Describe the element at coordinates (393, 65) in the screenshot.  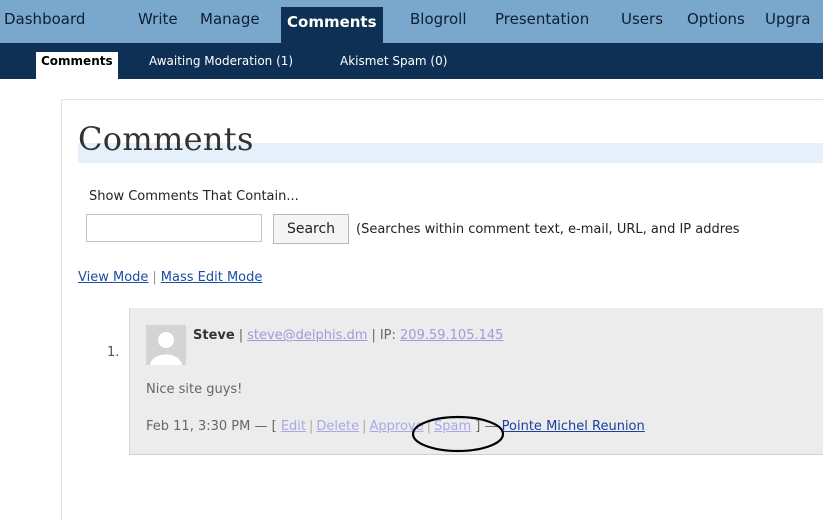
I see `subnav-akismet-spam: Akismet Spam (0)` at that location.